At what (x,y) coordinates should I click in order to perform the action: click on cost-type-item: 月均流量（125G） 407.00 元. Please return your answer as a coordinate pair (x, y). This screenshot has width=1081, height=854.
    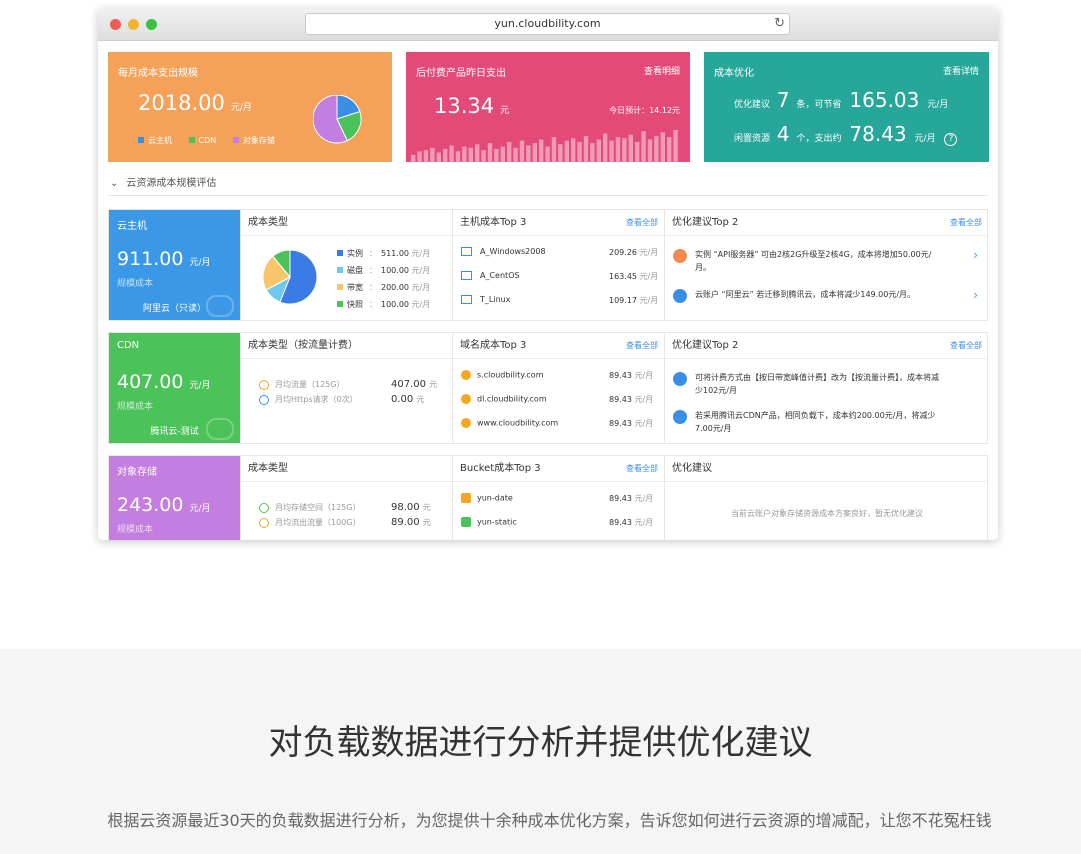
    Looking at the image, I should click on (348, 384).